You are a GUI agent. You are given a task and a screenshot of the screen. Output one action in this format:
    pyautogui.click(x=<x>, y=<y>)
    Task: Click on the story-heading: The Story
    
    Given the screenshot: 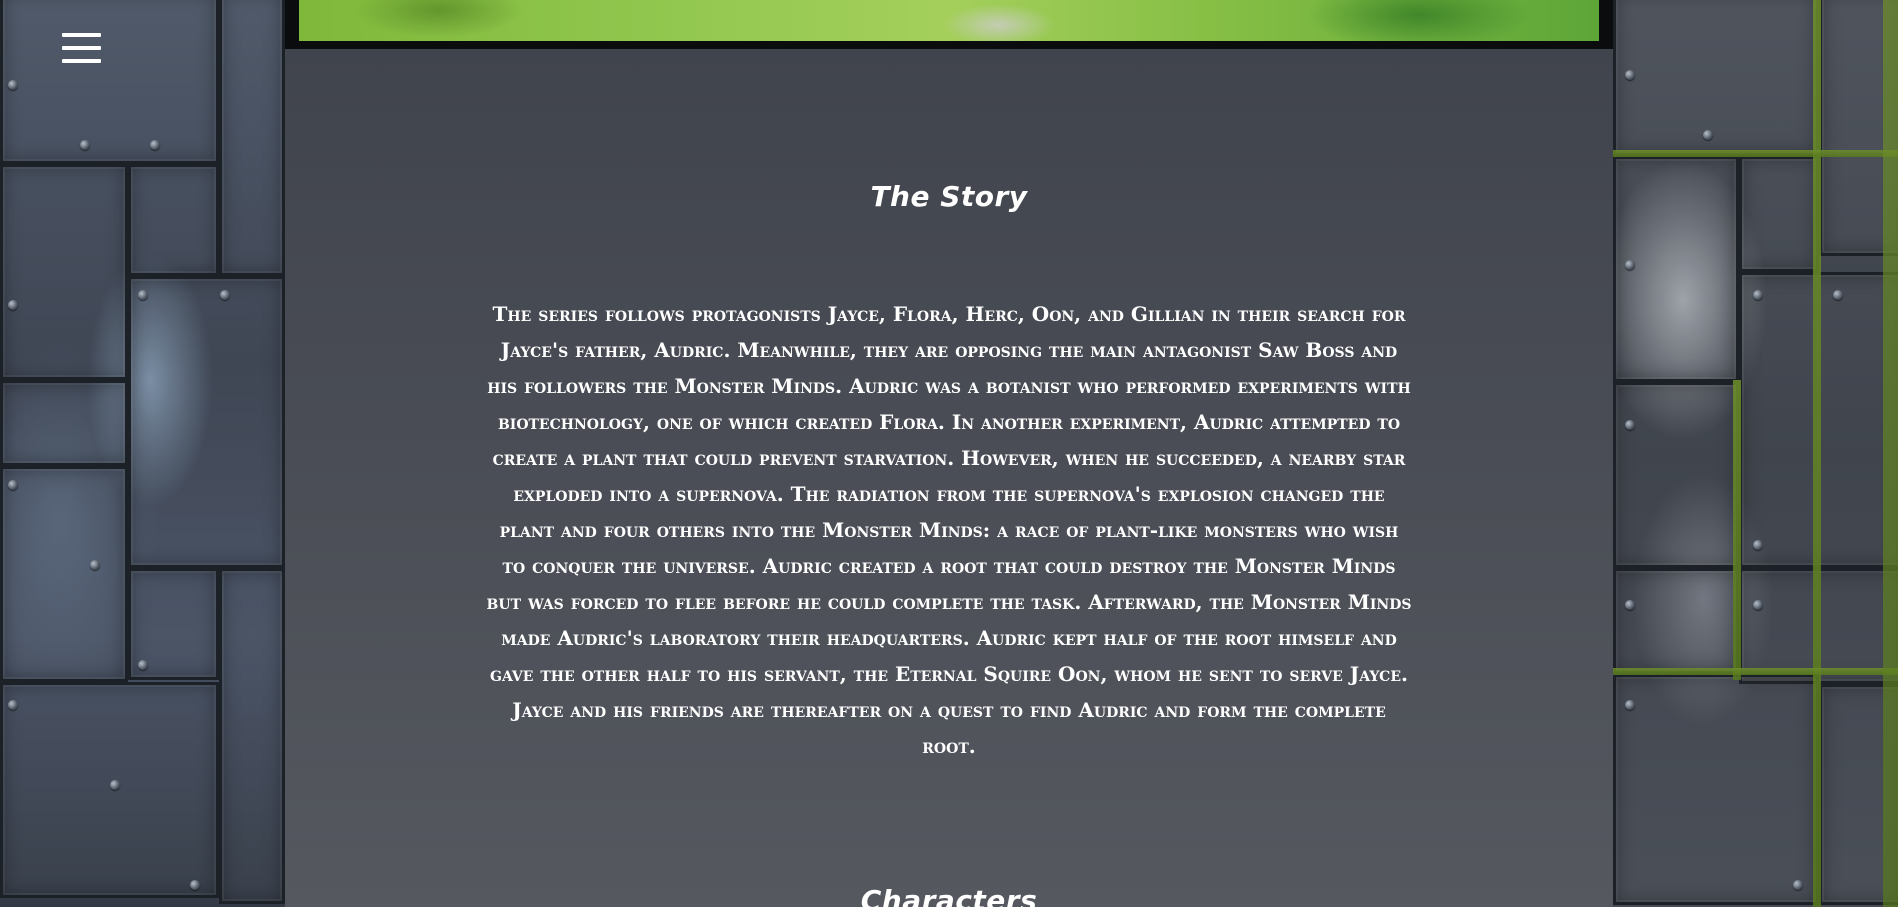 What is the action you would take?
    pyautogui.click(x=949, y=196)
    